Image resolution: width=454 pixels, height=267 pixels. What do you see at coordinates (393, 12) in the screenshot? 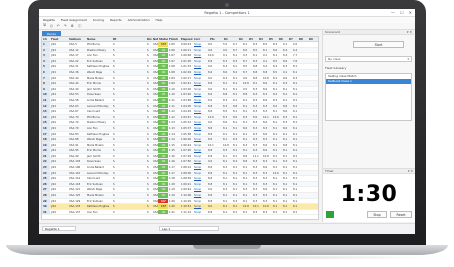
I see `minimize-icon: —` at bounding box center [393, 12].